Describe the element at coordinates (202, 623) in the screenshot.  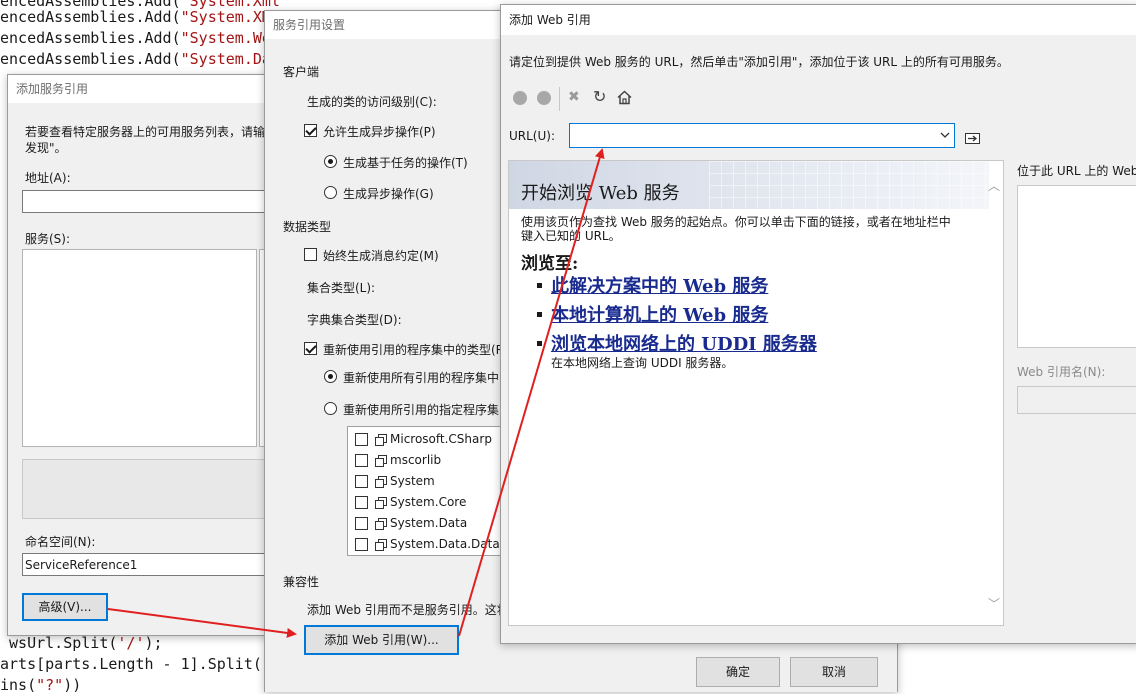
I see `arrow-advanced-to-webref` at that location.